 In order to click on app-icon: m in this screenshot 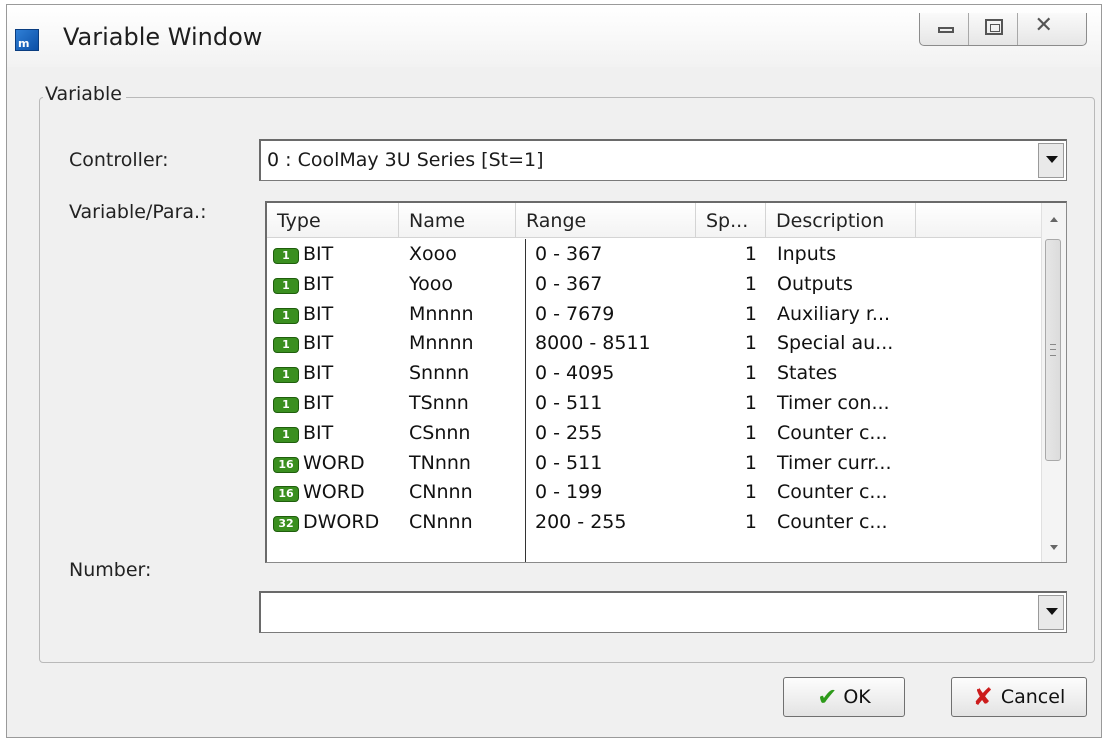, I will do `click(27, 40)`.